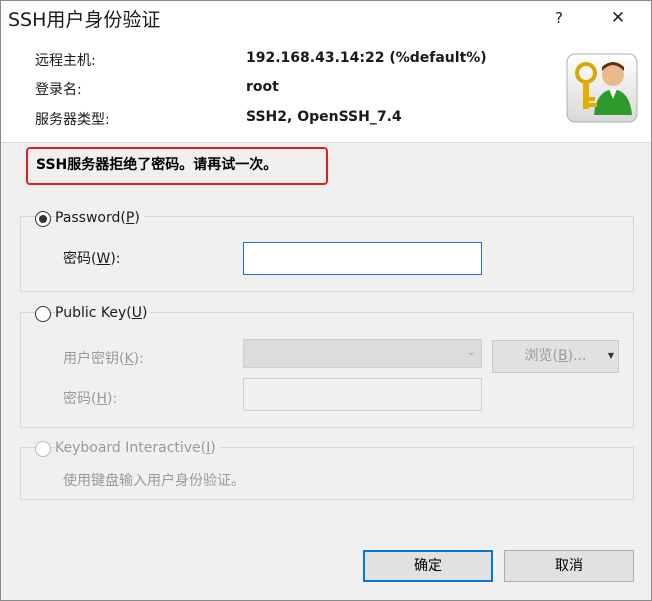 The height and width of the screenshot is (601, 652). I want to click on user-key-icon, so click(602, 88).